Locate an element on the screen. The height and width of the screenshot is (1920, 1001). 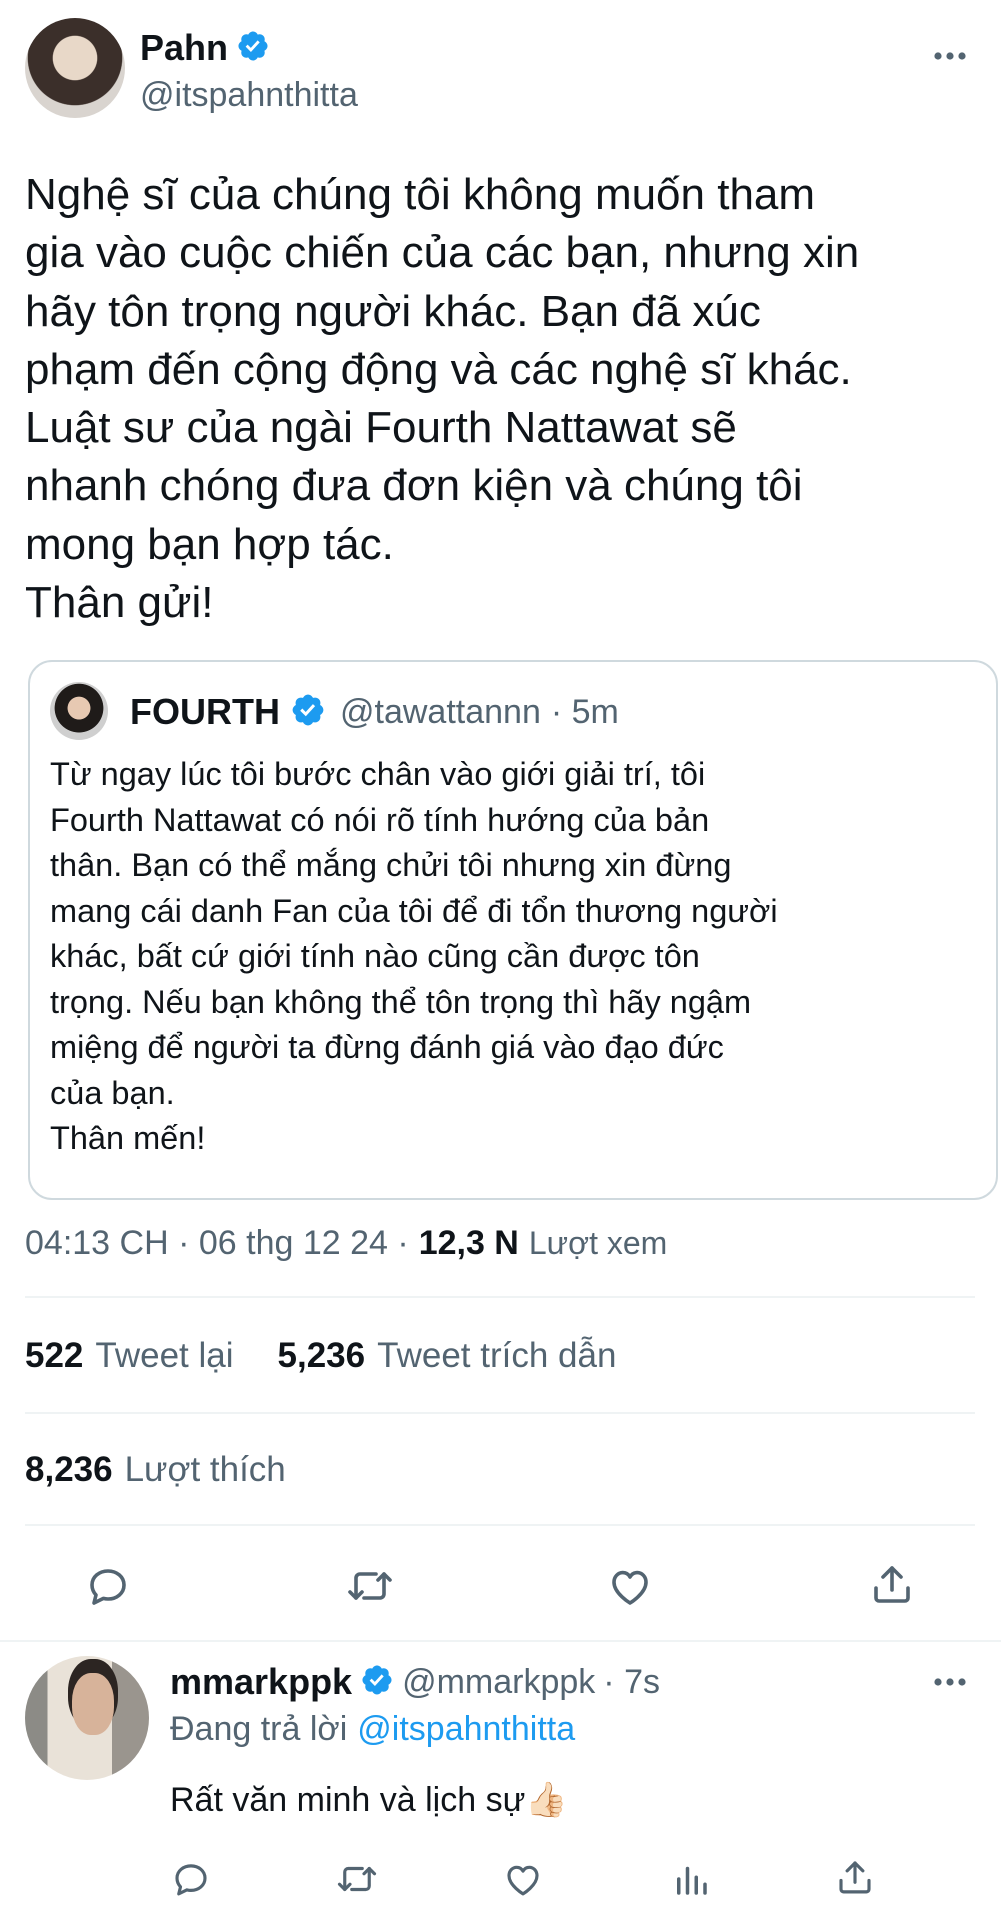
reply-author-row: mmarkppk @mmarkppk · 7s is located at coordinates (415, 1682).